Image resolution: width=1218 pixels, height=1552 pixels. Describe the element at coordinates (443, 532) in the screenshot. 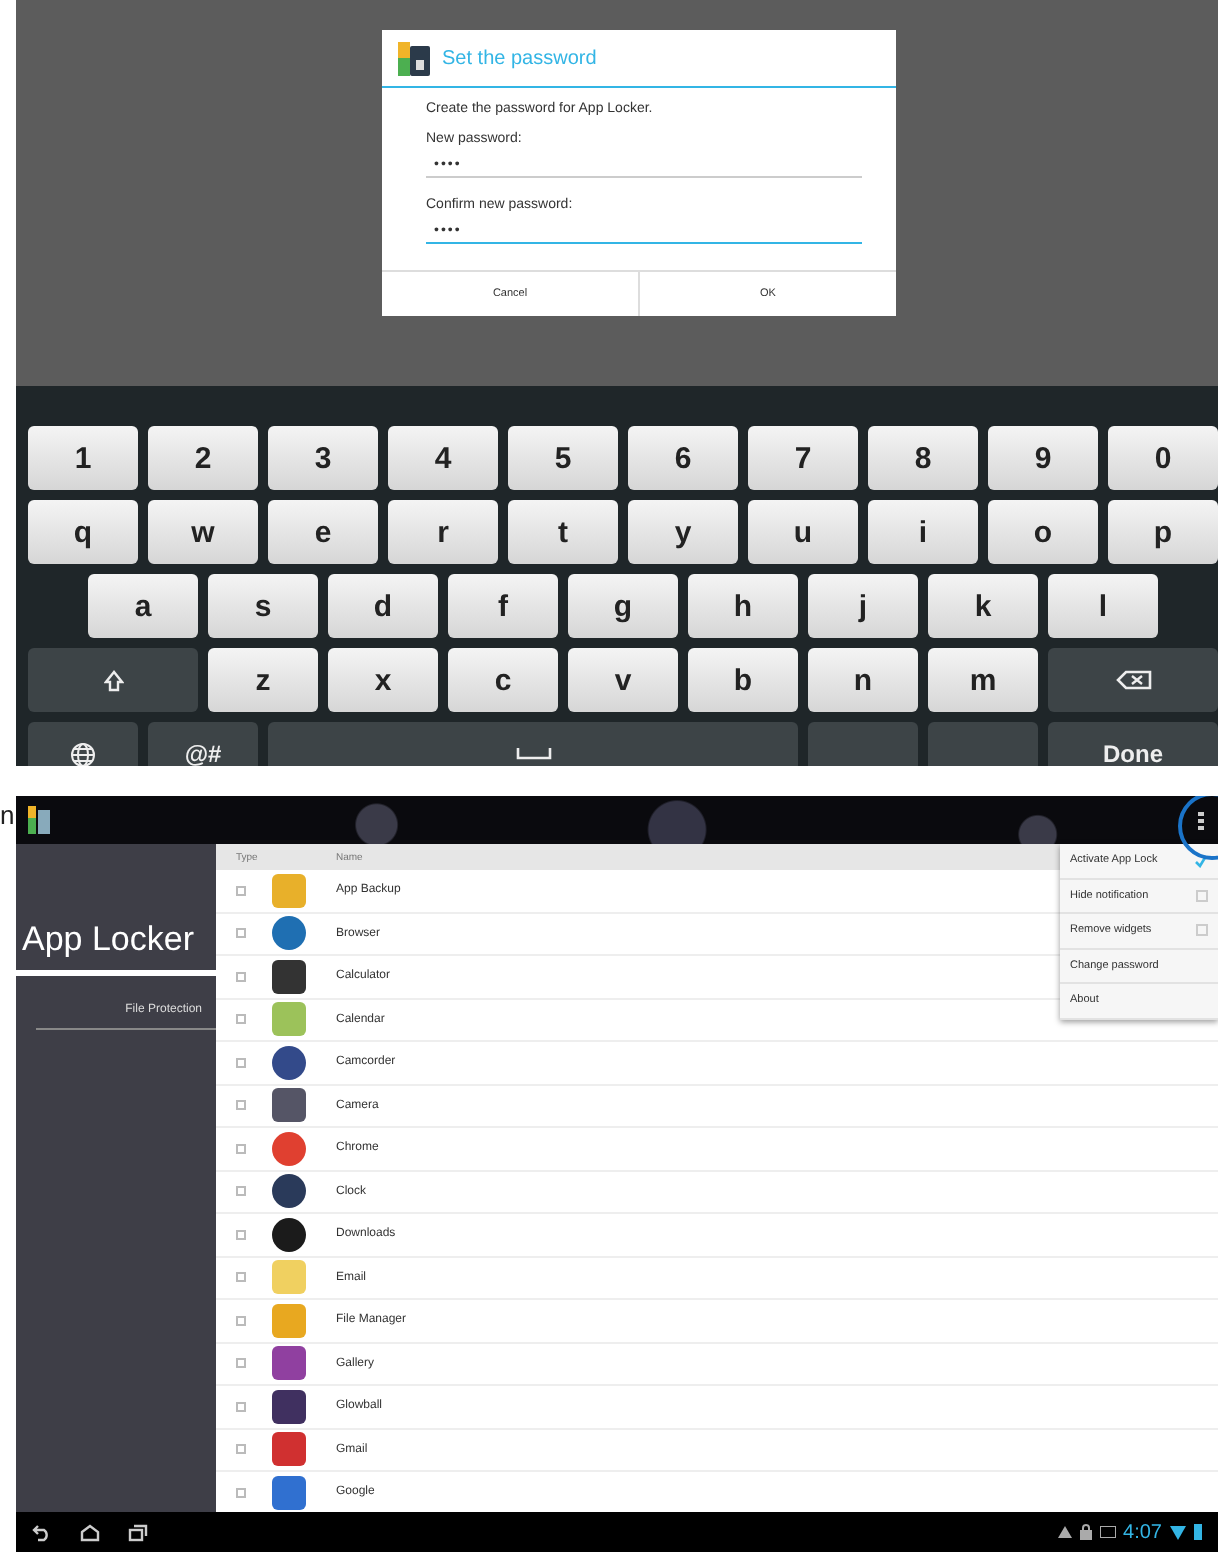

I see `key: r` at that location.